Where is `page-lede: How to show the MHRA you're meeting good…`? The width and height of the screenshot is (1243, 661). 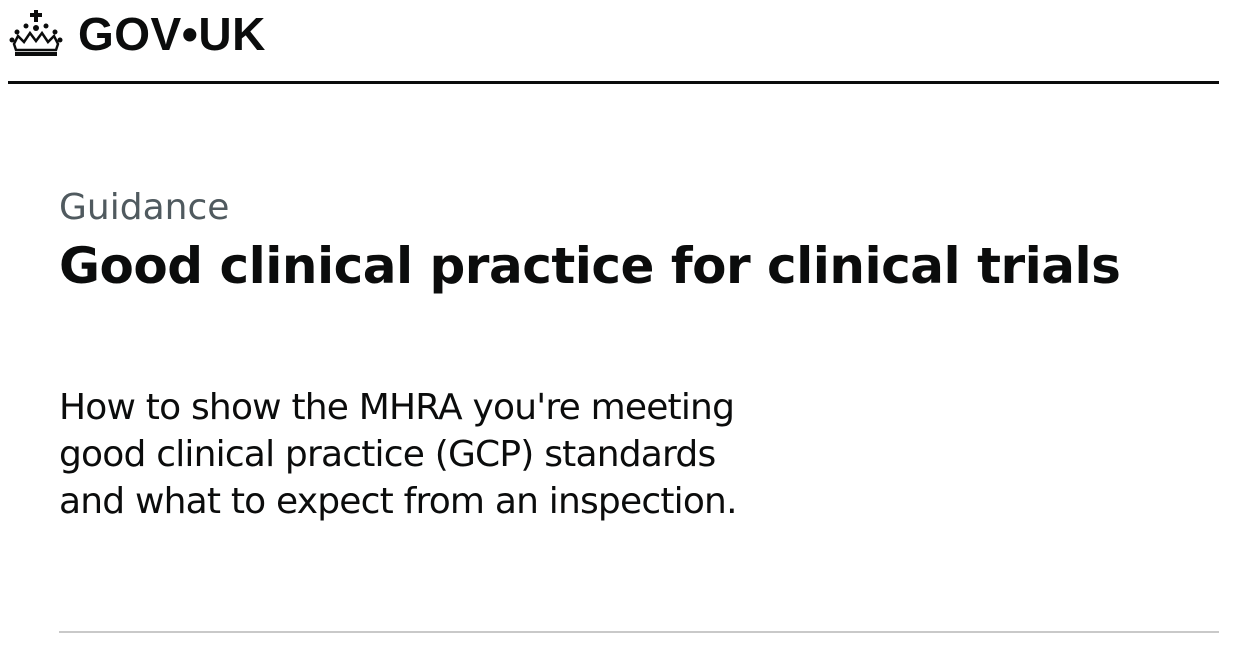
page-lede: How to show the MHRA you're meeting good… is located at coordinates (398, 454).